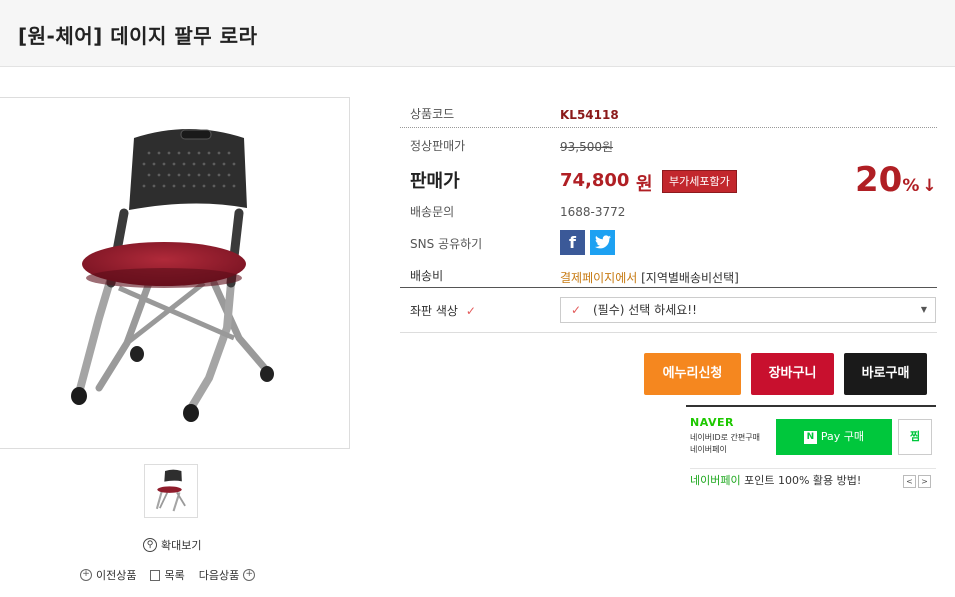 The width and height of the screenshot is (955, 597). I want to click on list-label: 목록, so click(174, 575).